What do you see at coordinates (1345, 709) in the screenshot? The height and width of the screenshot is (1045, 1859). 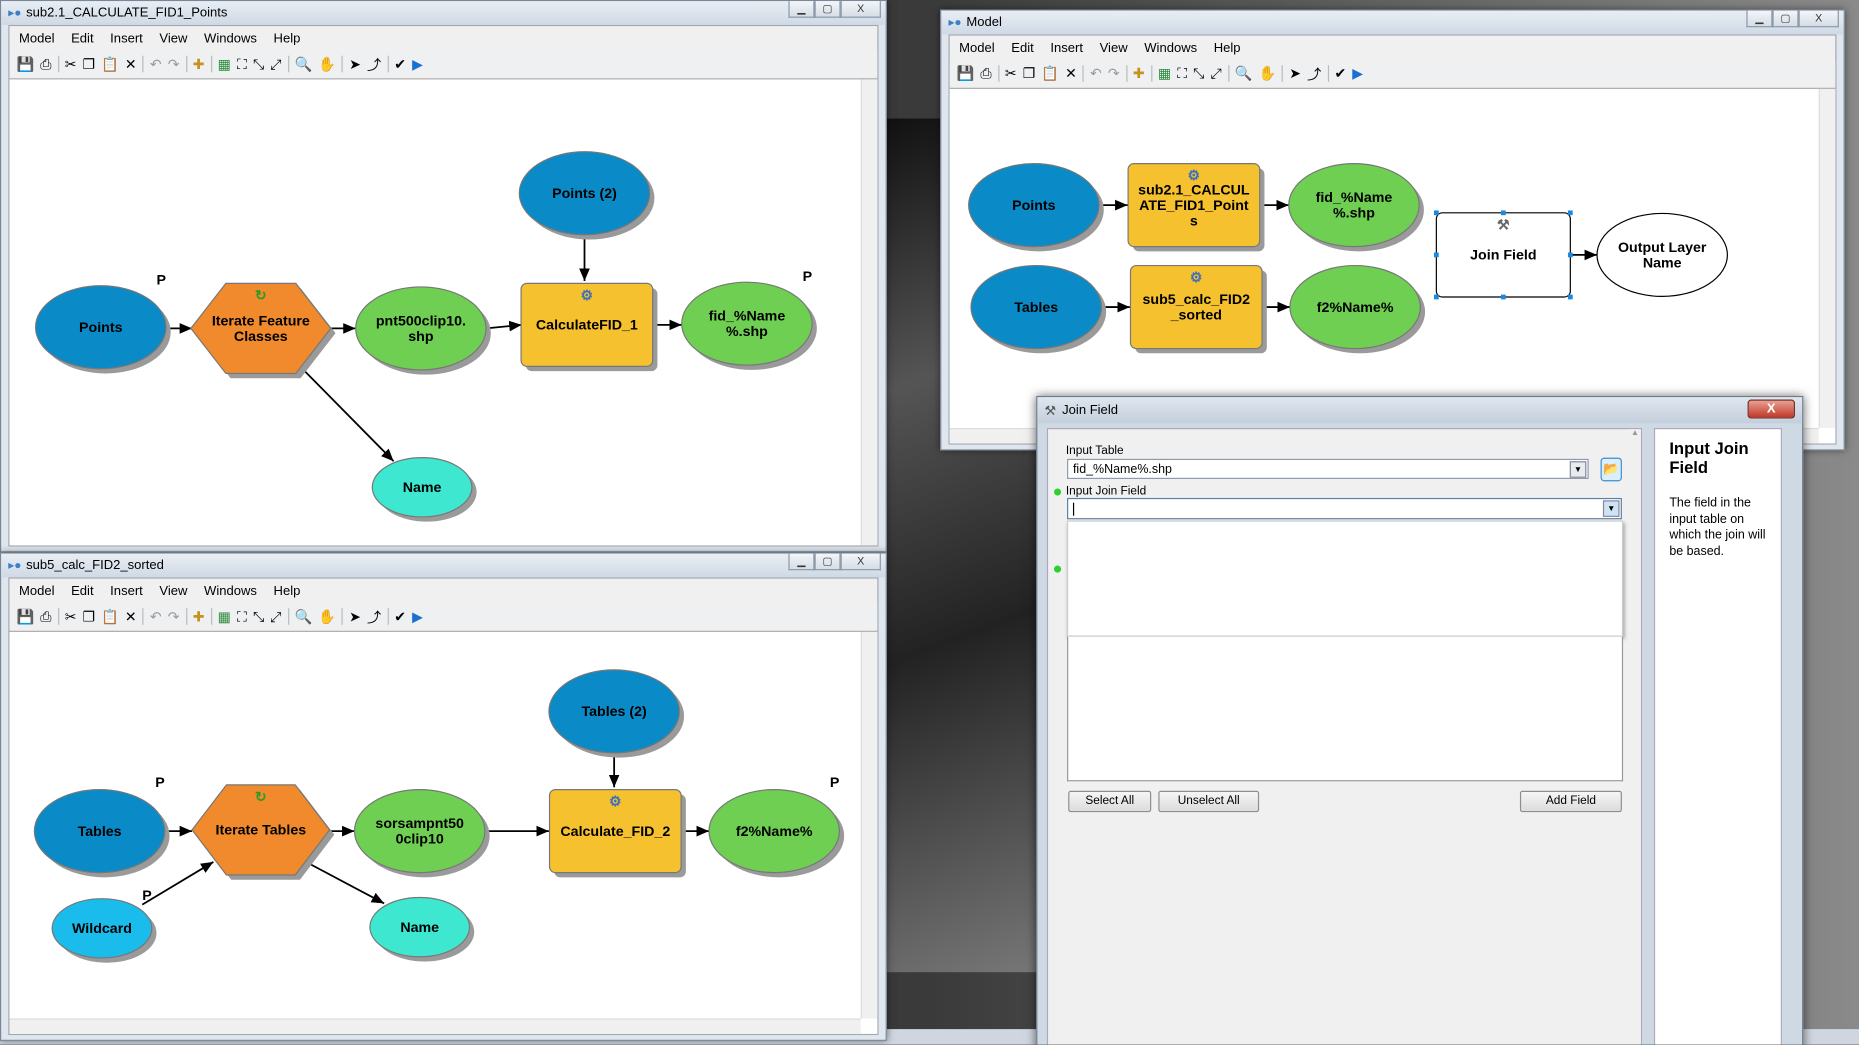 I see `field-list` at bounding box center [1345, 709].